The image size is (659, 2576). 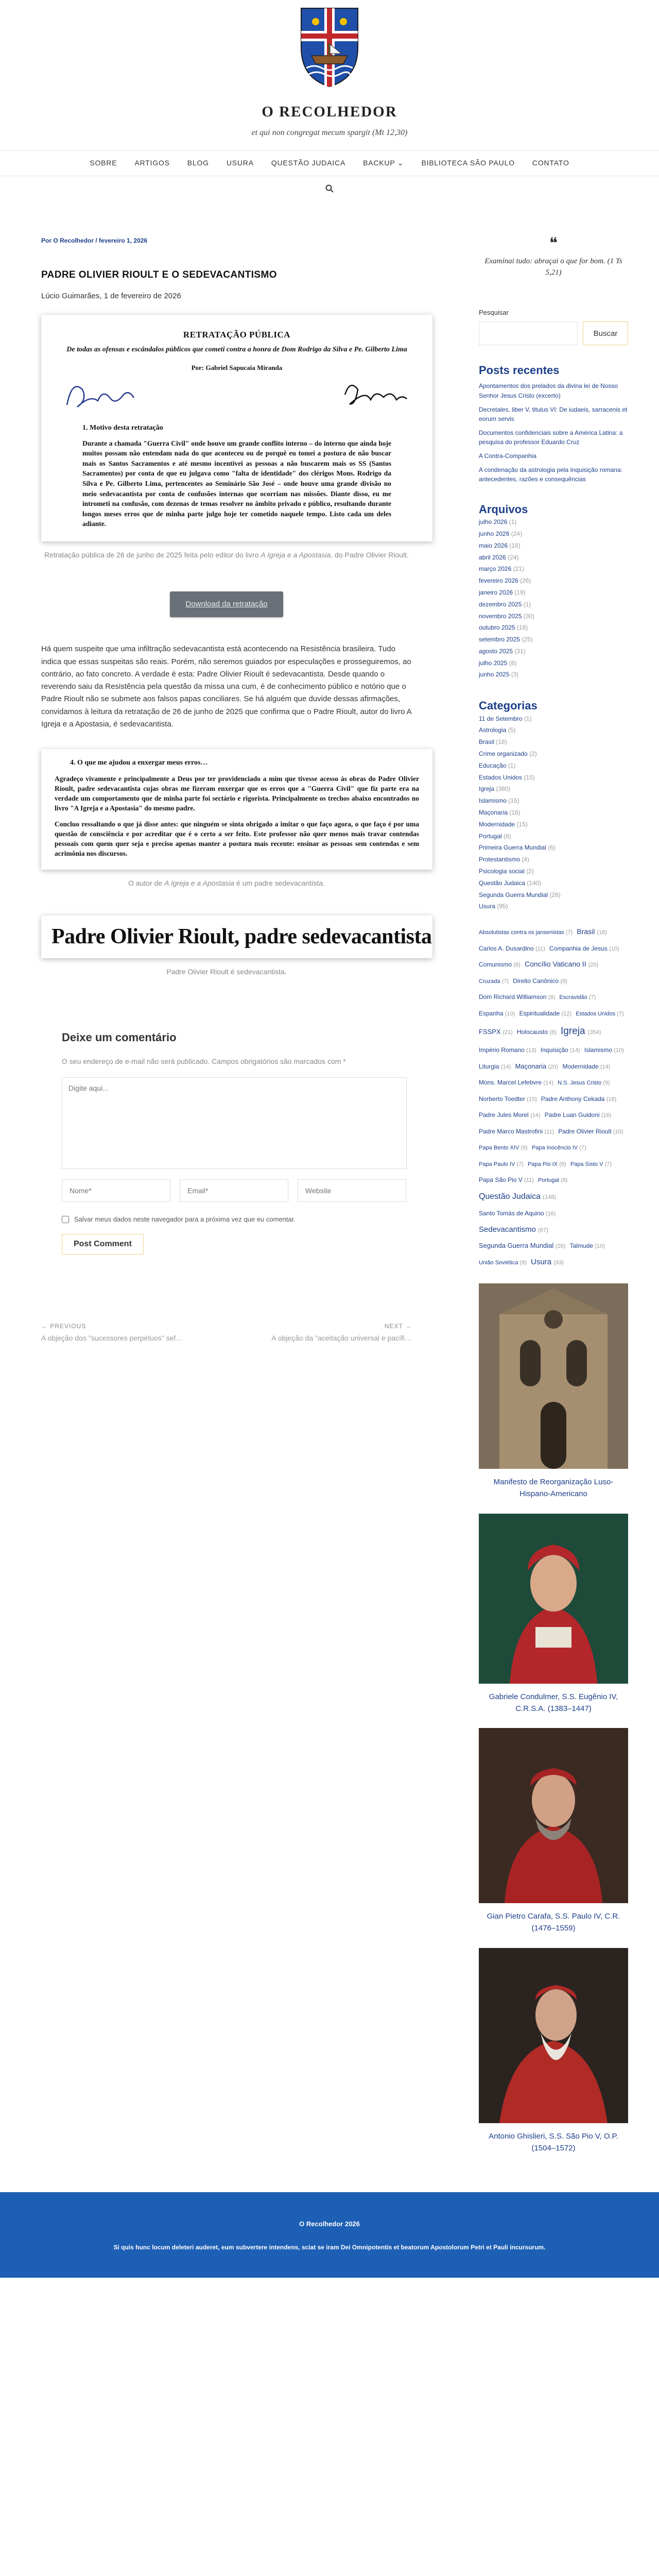 What do you see at coordinates (591, 932) in the screenshot?
I see `tag-link: Brasil (18)` at bounding box center [591, 932].